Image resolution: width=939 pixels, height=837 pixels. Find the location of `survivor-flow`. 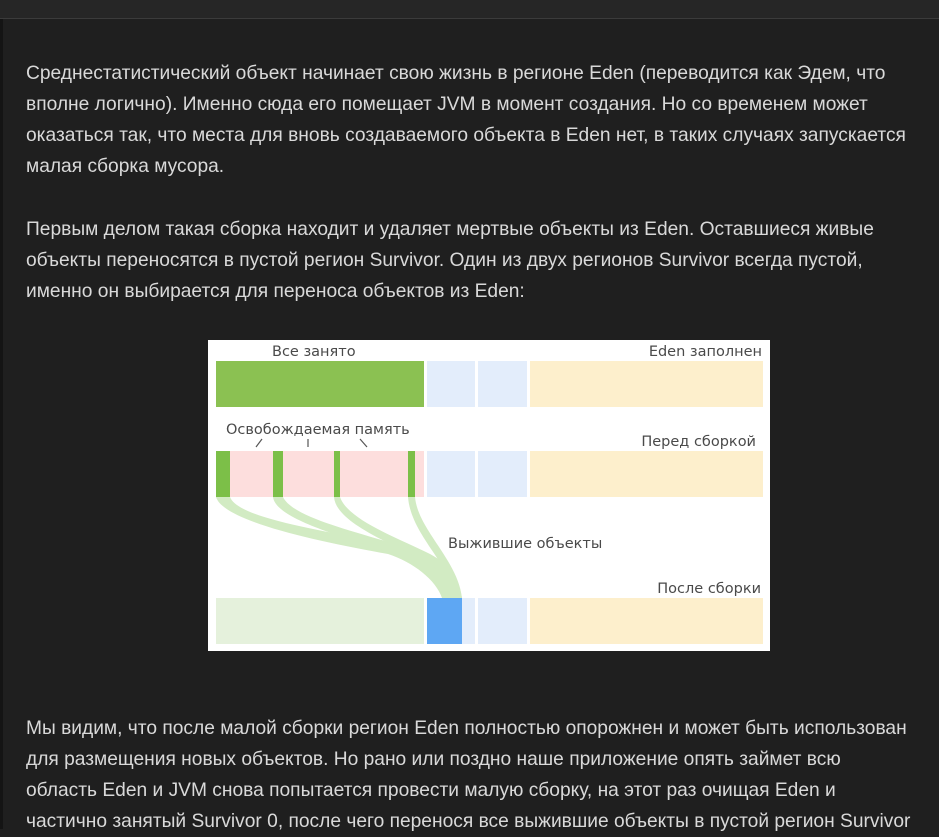

survivor-flow is located at coordinates (338, 547).